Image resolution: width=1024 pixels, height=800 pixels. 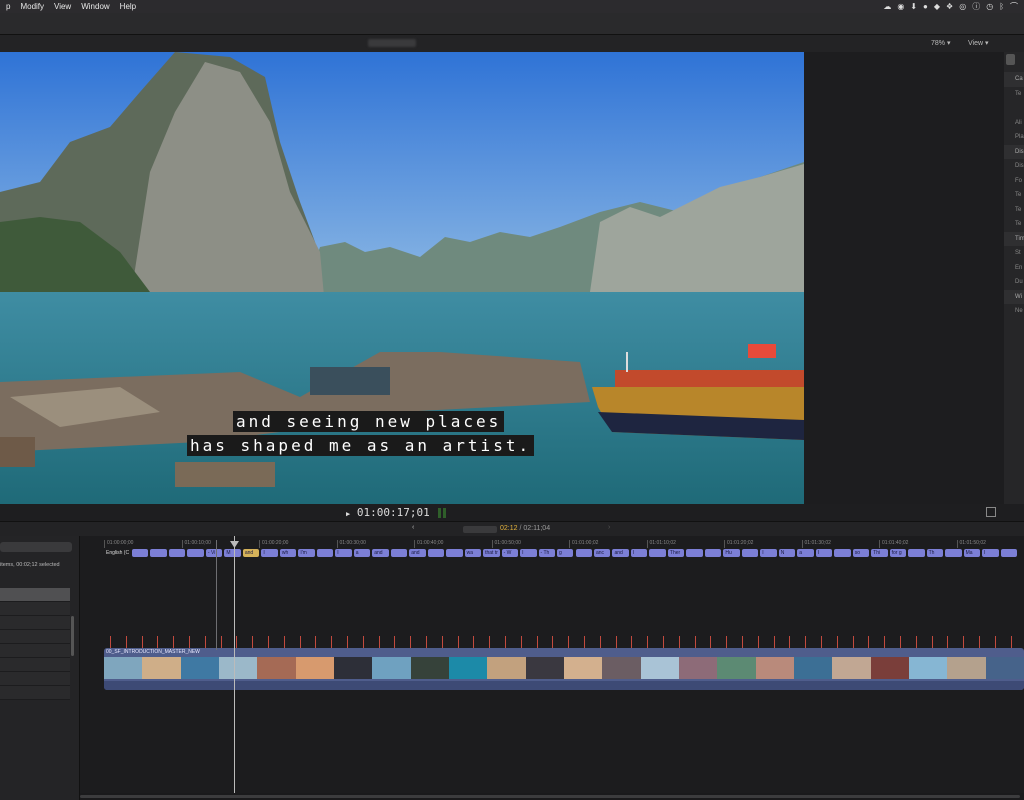 I want to click on caption-clip: so, so click(x=861, y=553).